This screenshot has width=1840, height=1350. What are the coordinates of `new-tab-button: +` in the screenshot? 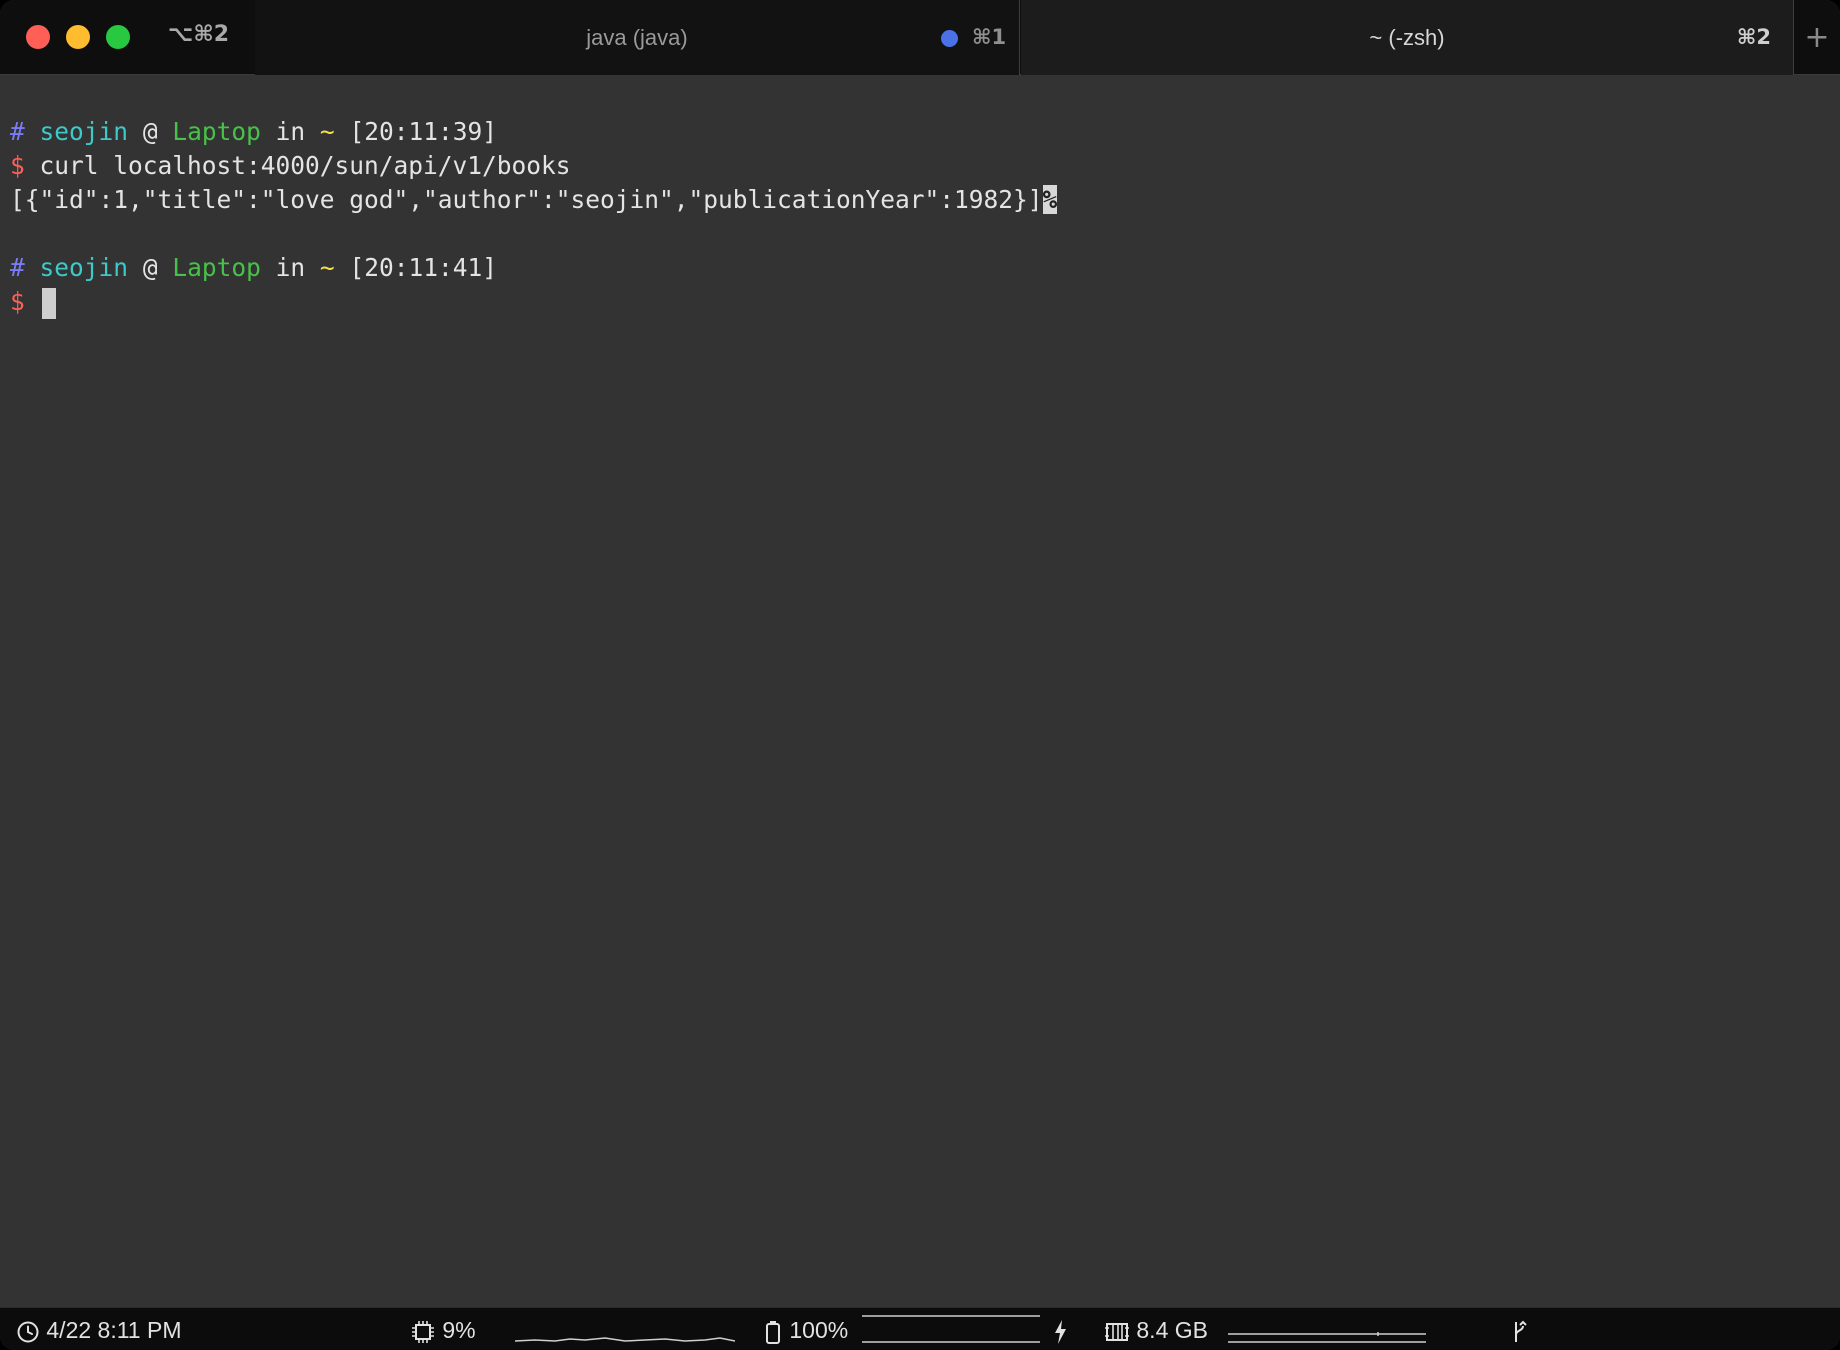 It's located at (1817, 37).